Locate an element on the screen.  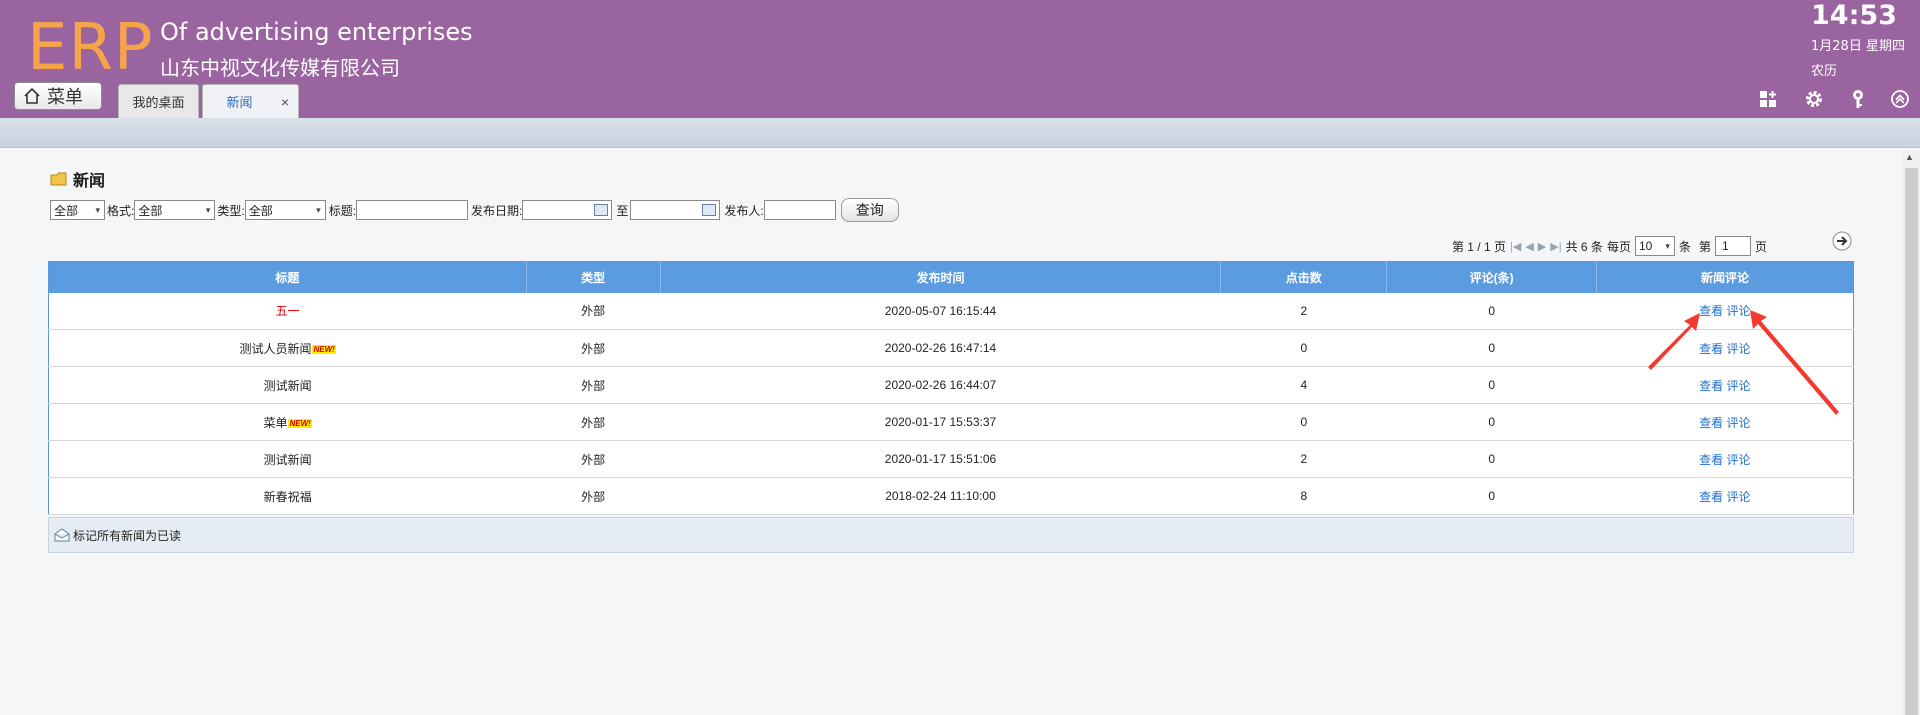
date-to-label: 至 is located at coordinates (622, 210).